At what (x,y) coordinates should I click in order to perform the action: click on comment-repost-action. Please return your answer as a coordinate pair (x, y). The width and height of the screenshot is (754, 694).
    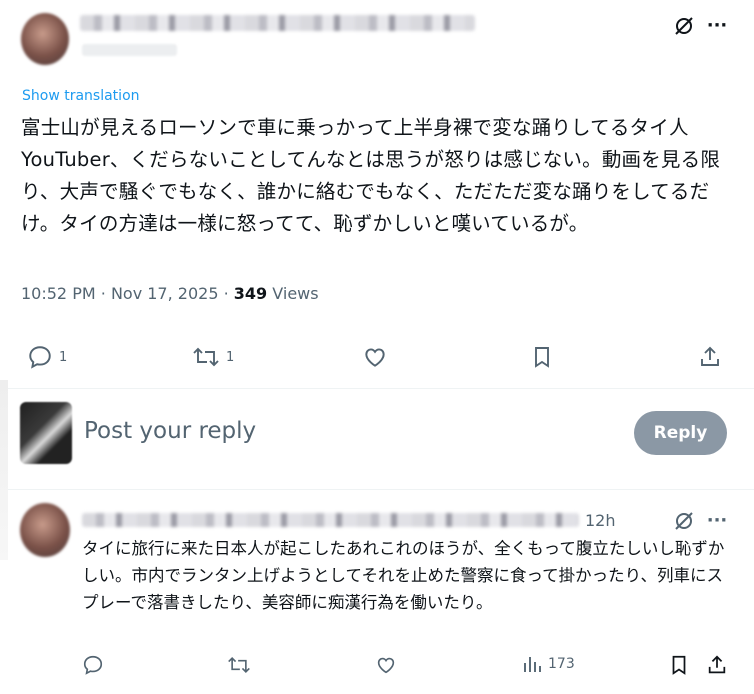
    Looking at the image, I should click on (239, 665).